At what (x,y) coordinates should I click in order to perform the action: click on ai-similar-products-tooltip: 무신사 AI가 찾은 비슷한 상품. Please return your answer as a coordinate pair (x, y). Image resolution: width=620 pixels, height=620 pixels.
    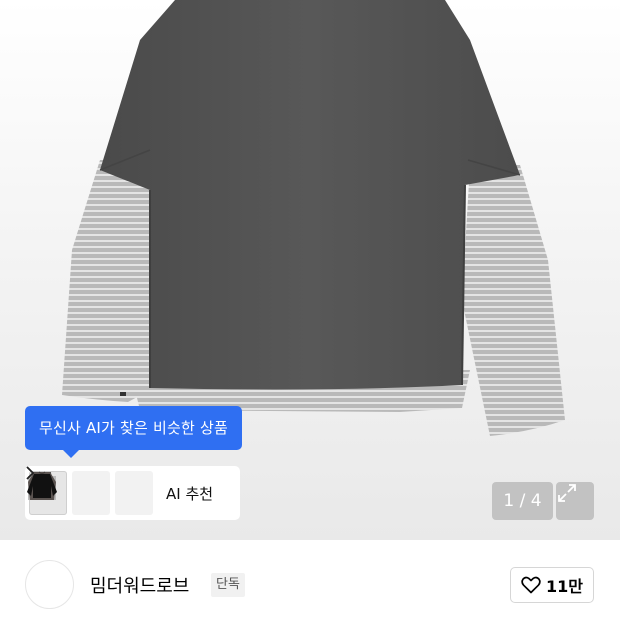
    Looking at the image, I should click on (133, 432).